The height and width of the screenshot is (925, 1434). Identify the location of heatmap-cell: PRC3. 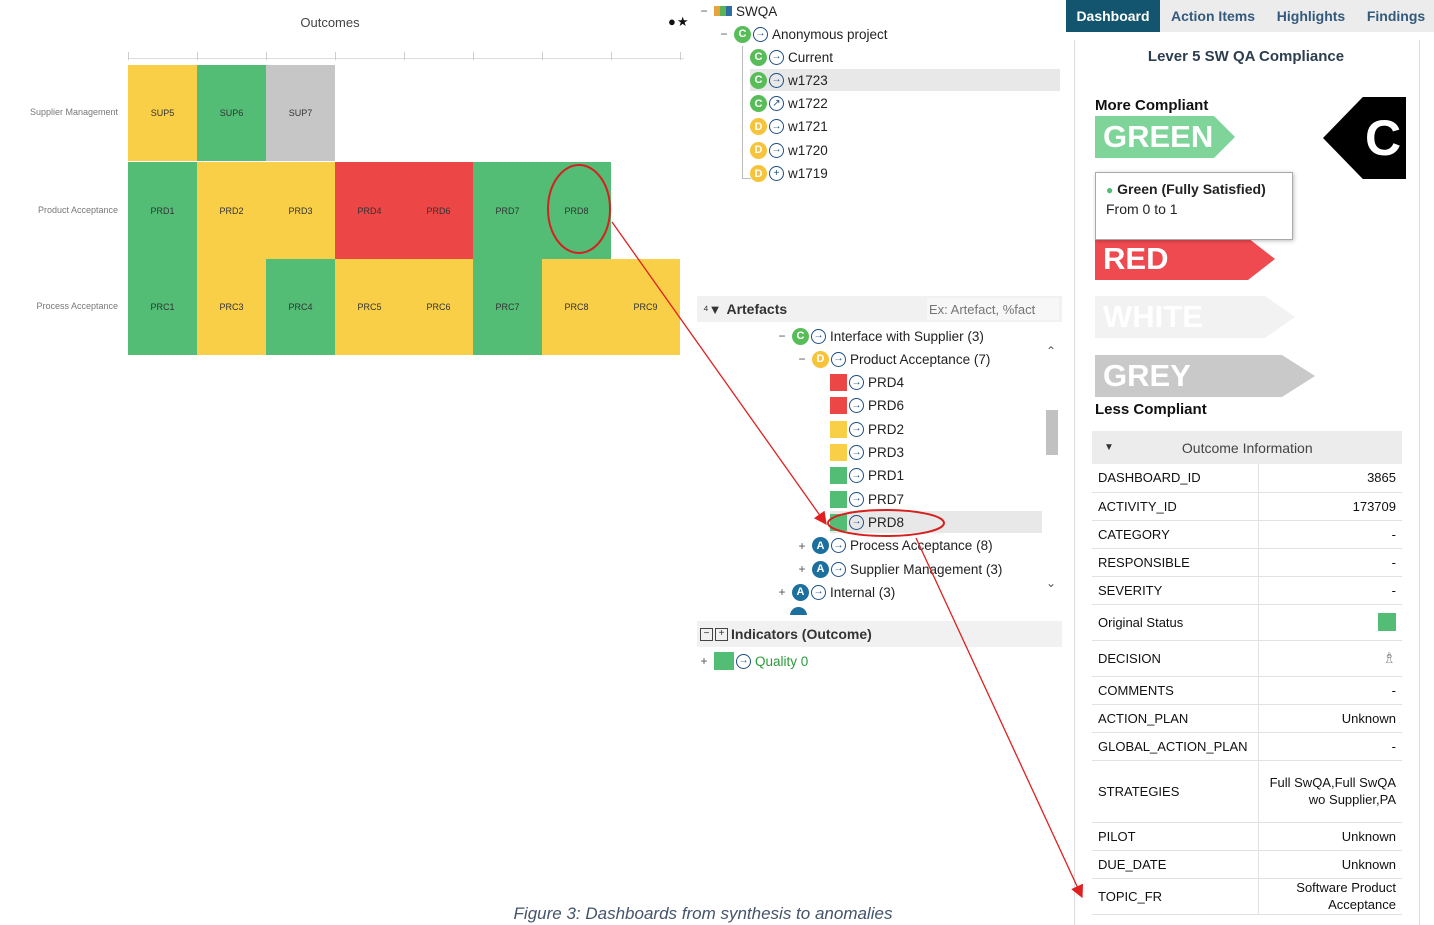
(231, 307).